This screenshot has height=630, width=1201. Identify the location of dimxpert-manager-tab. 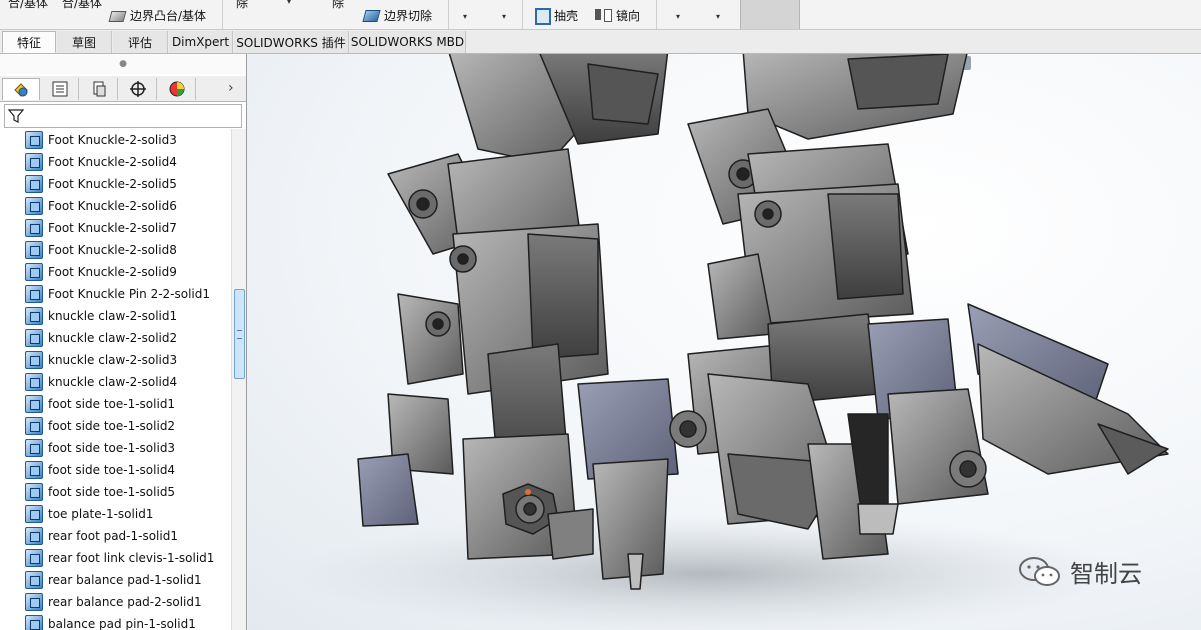
(138, 89).